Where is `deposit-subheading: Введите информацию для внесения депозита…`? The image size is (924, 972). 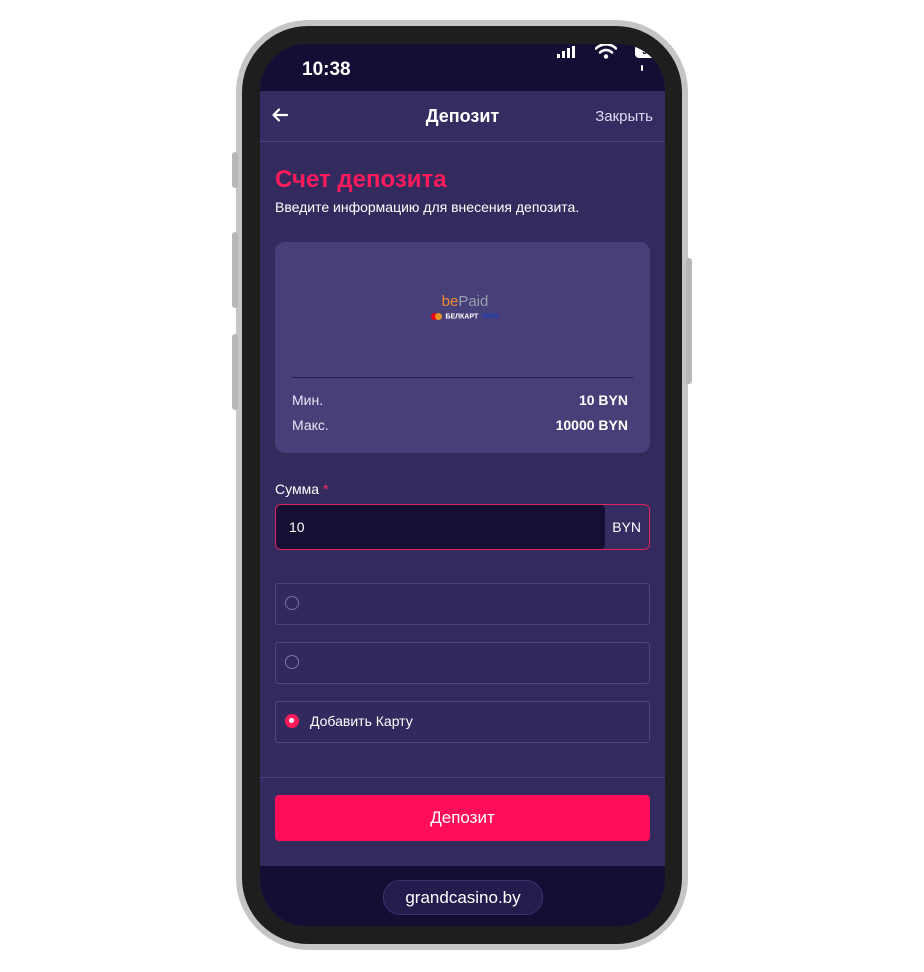
deposit-subheading: Введите информацию для внесения депозита… is located at coordinates (427, 207).